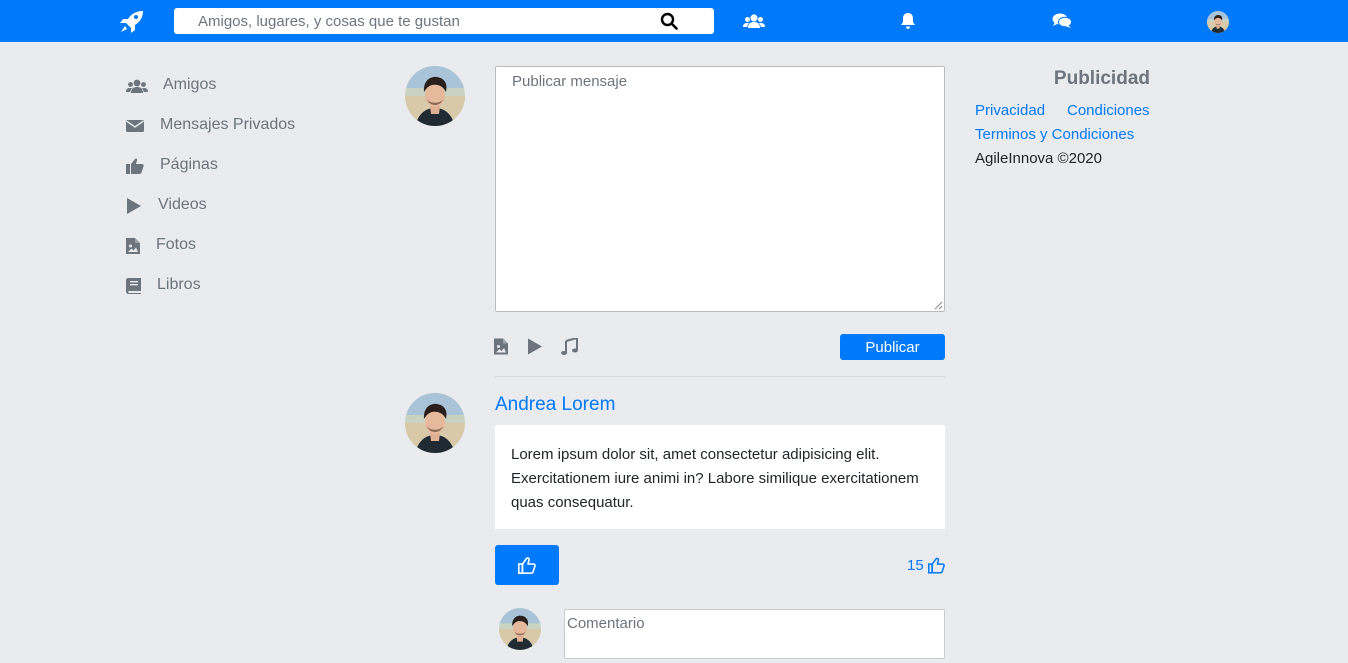 The height and width of the screenshot is (663, 1348). Describe the element at coordinates (133, 286) in the screenshot. I see `book-icon` at that location.